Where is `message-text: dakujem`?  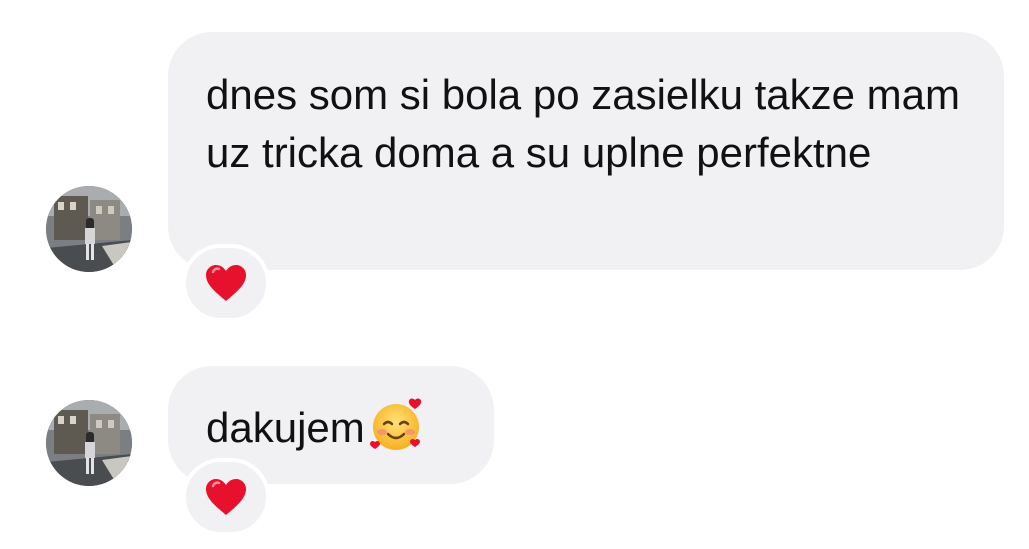 message-text: dakujem is located at coordinates (285, 427).